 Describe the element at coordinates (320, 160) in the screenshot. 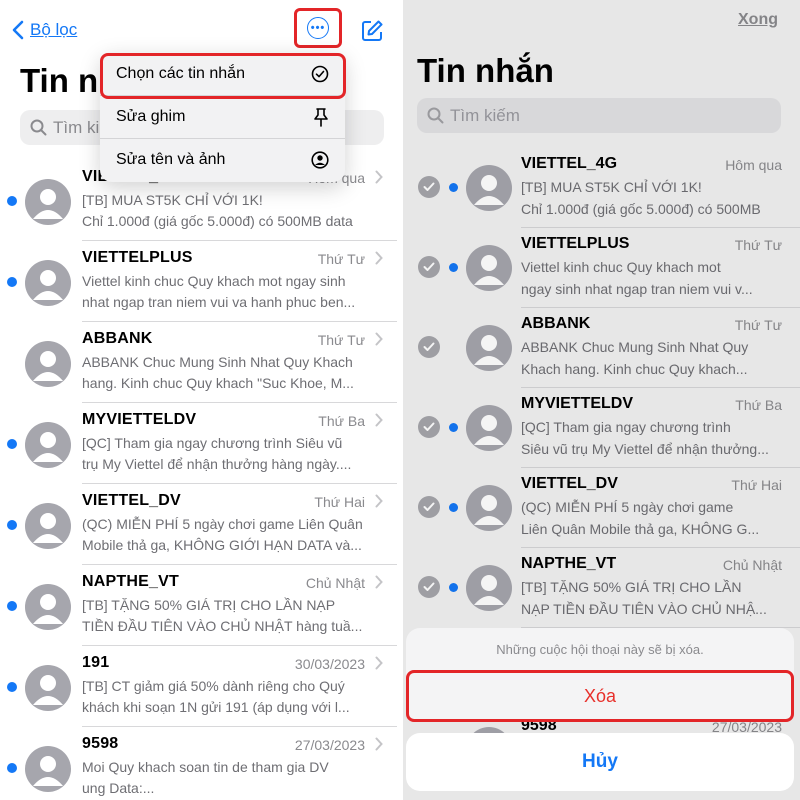

I see `person-circle-icon` at that location.